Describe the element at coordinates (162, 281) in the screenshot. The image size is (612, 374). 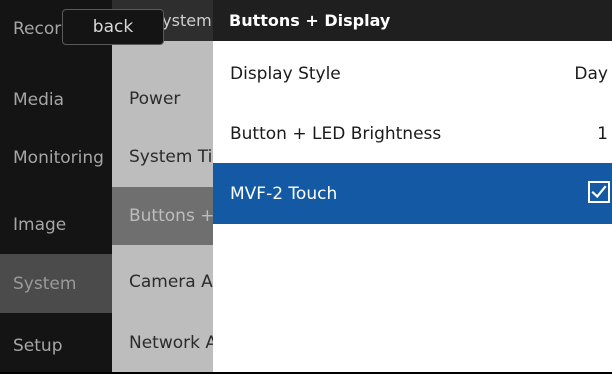
I see `submenu-item-camera-access: Camera Access` at that location.